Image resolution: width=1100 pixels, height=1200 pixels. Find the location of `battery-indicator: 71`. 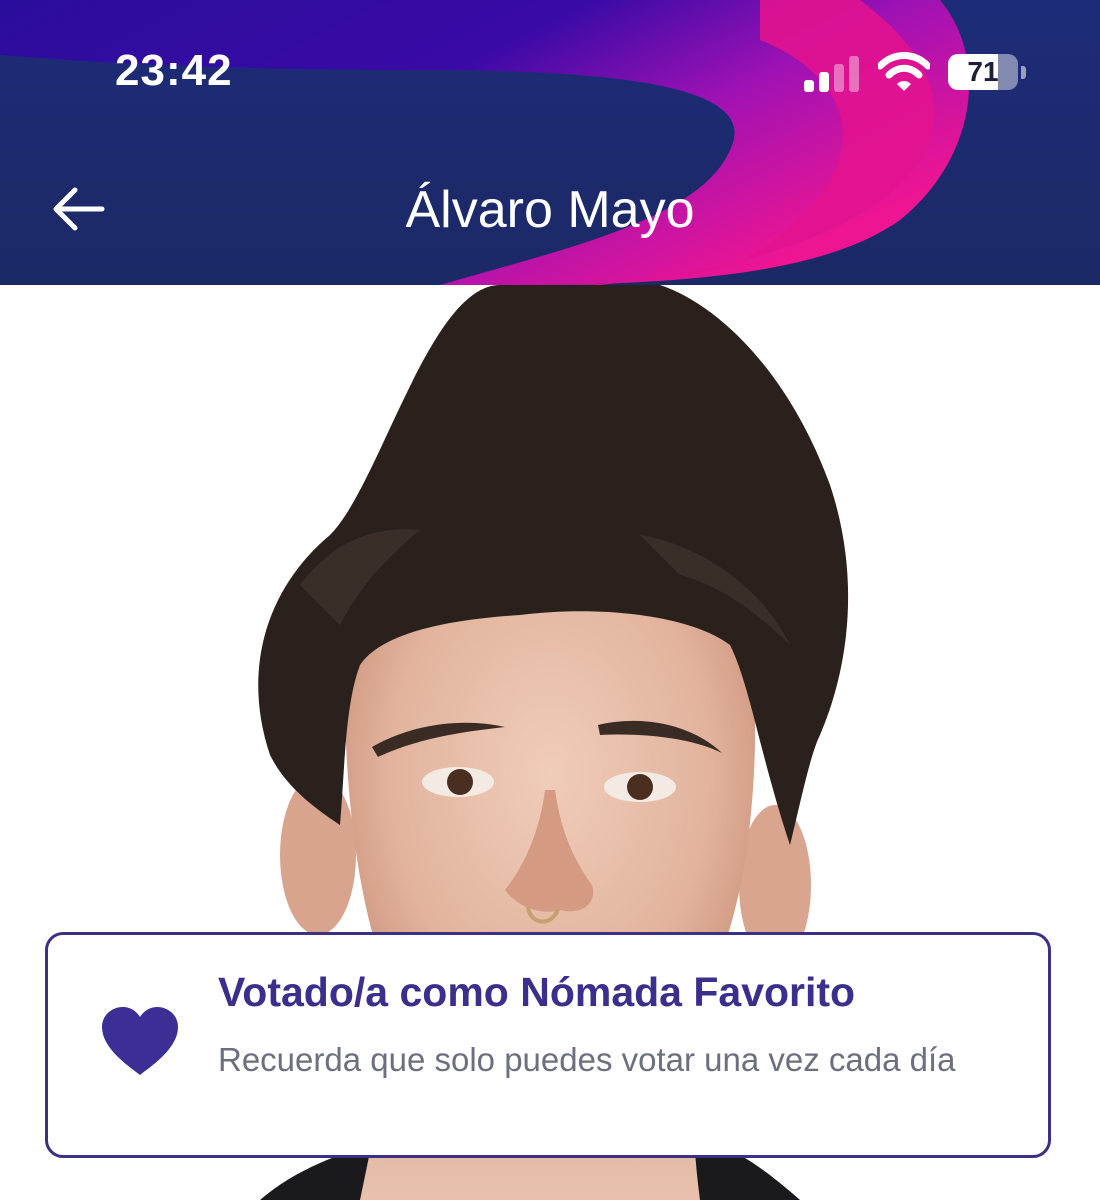

battery-indicator: 71 is located at coordinates (988, 74).